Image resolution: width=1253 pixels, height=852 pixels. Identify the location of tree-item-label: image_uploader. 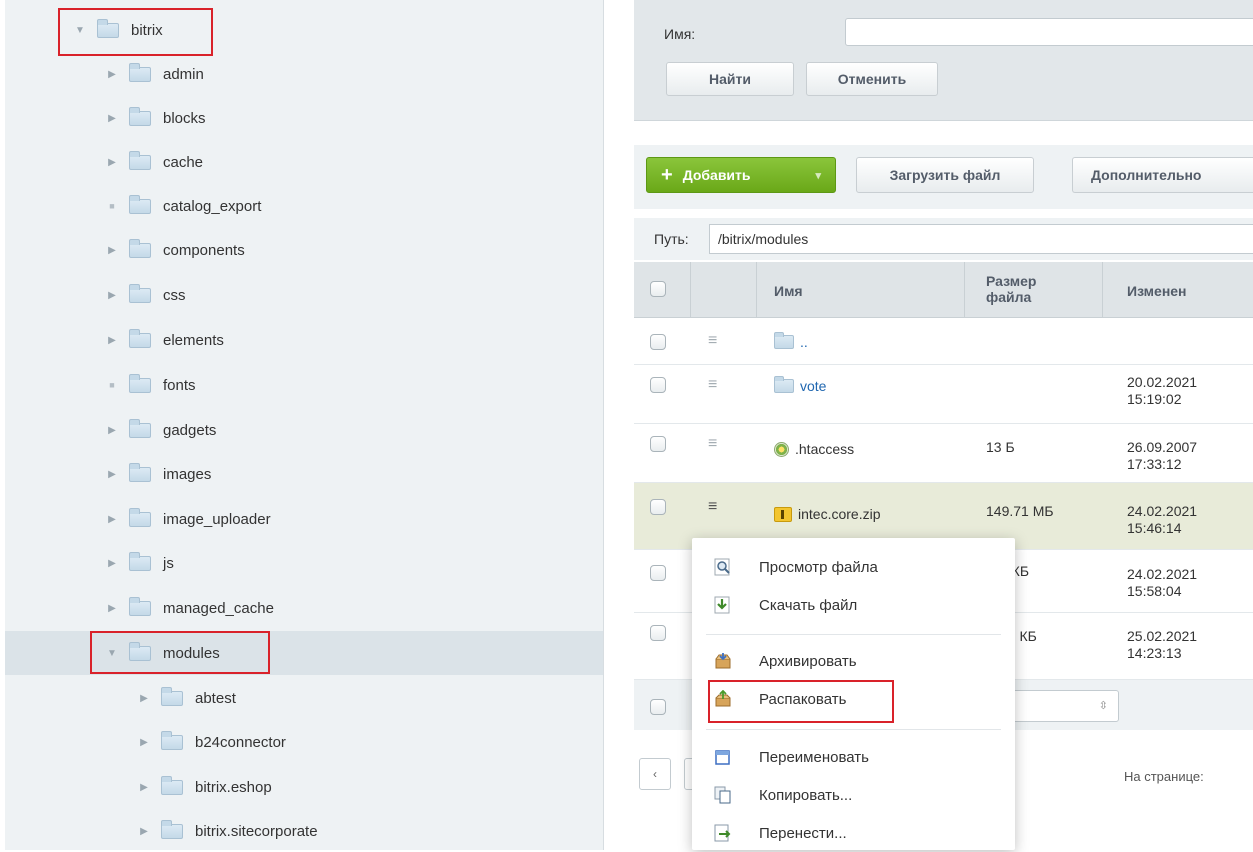
(217, 519).